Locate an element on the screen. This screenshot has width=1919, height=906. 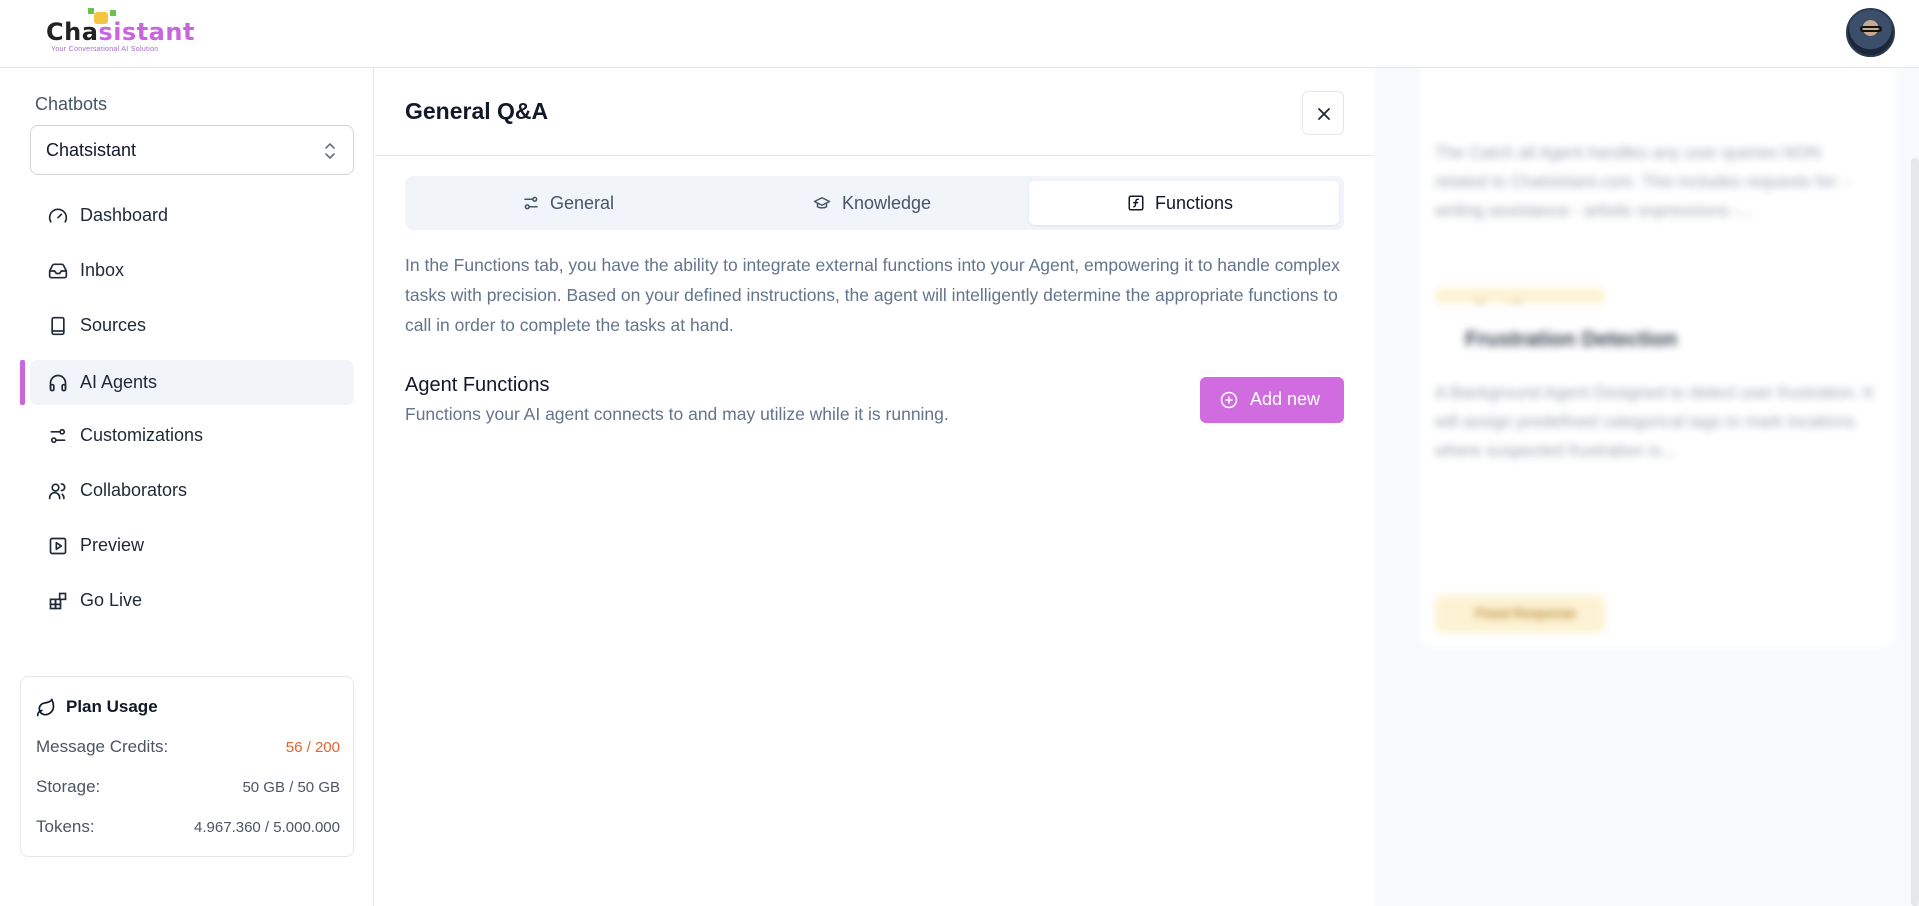
sidebar-item-label: Sources is located at coordinates (113, 325).